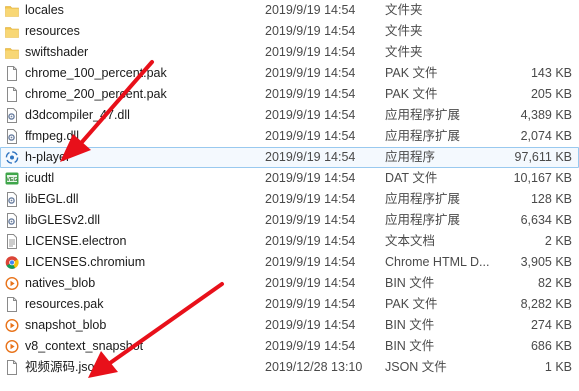  Describe the element at coordinates (60, 283) in the screenshot. I see `file-name: natives_blob` at that location.